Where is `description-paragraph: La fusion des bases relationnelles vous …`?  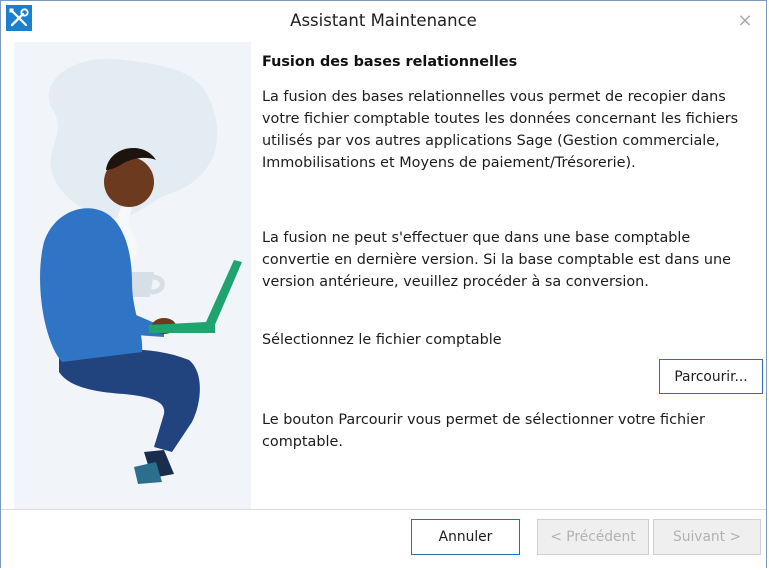
description-paragraph: La fusion des bases relationnelles vous … is located at coordinates (500, 130).